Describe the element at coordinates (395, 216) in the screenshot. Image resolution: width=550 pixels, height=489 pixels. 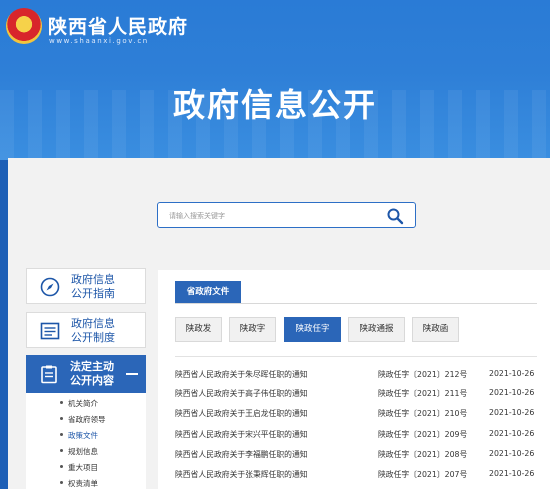
I see `search-icon` at that location.